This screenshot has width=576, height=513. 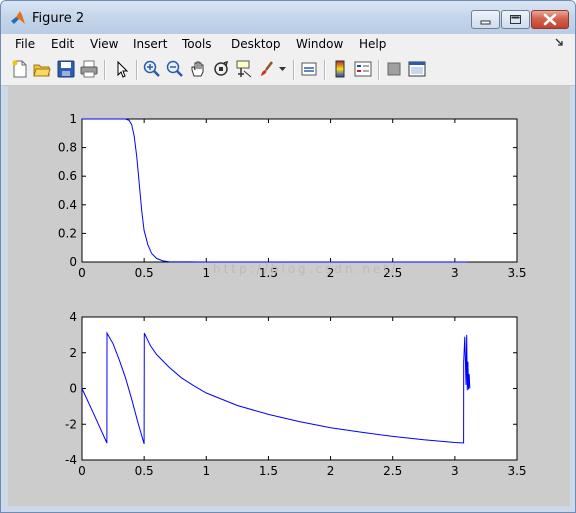 What do you see at coordinates (309, 69) in the screenshot?
I see `link-plot-icon` at bounding box center [309, 69].